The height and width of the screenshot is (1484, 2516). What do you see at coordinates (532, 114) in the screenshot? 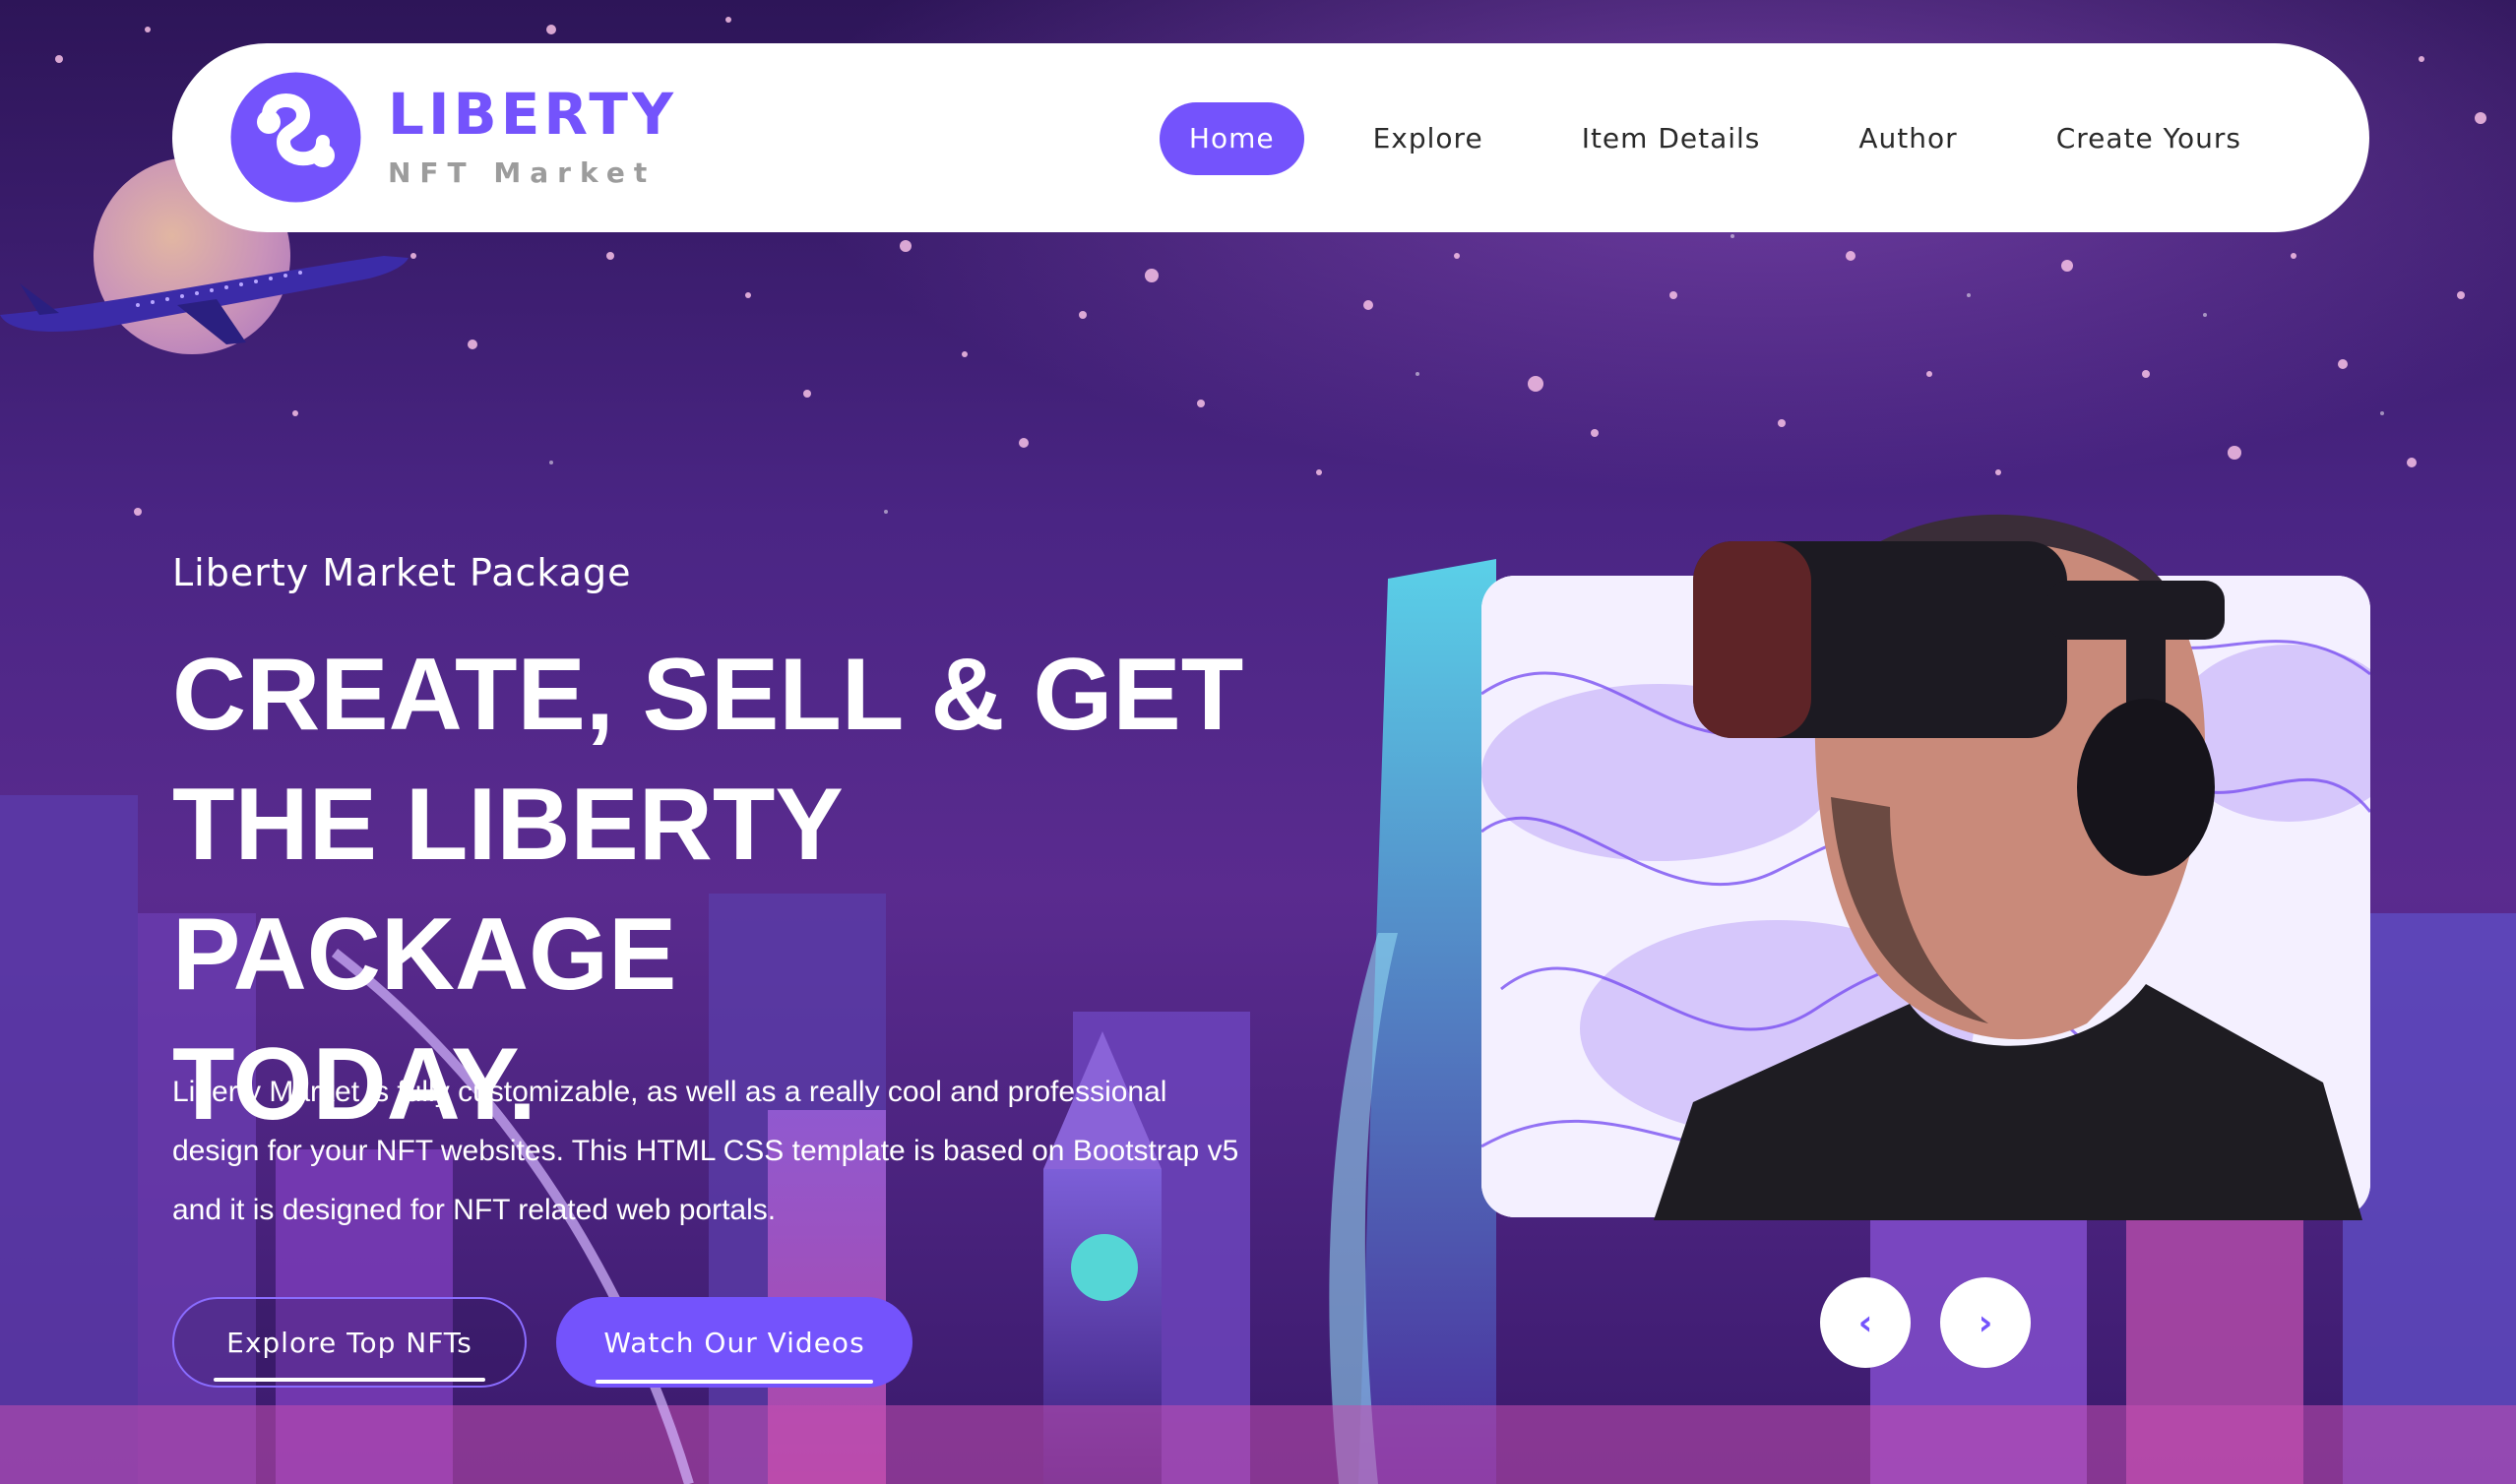
I see `brand-name: LIBERTY` at bounding box center [532, 114].